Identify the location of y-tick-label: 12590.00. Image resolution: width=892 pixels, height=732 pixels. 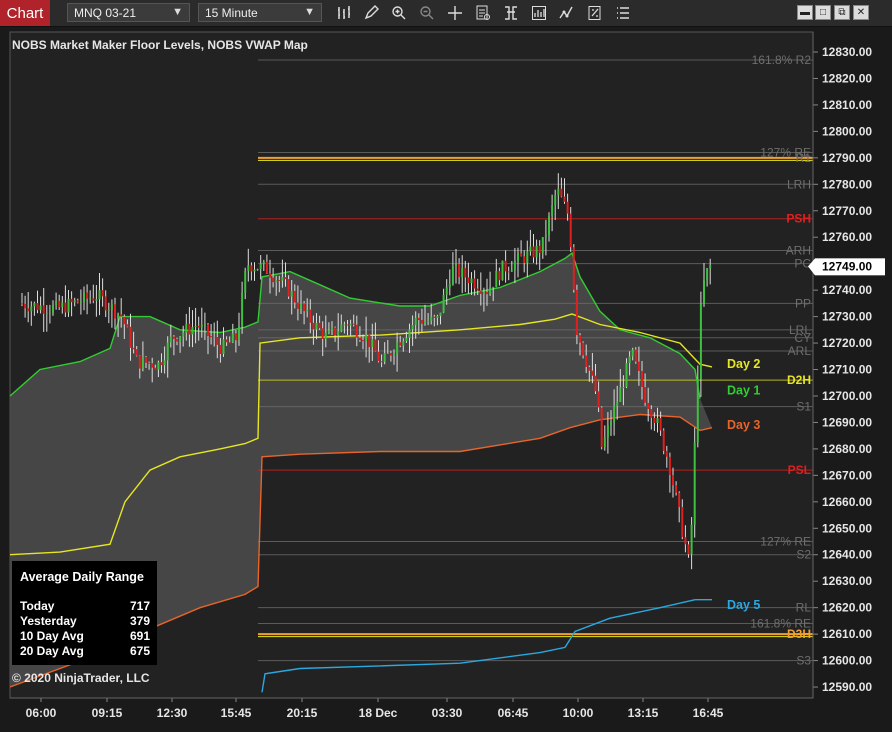
(847, 687).